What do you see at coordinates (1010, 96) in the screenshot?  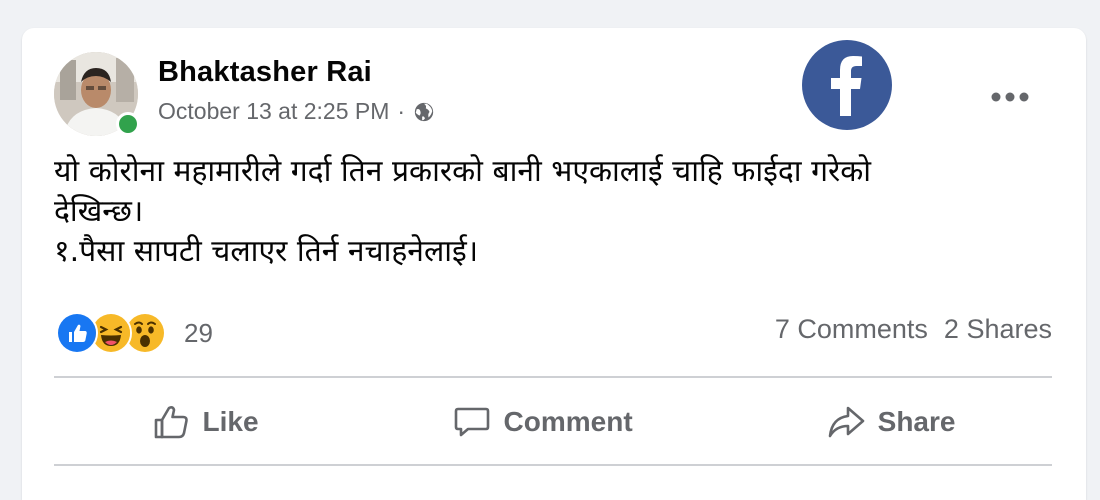 I see `more-options-icon` at bounding box center [1010, 96].